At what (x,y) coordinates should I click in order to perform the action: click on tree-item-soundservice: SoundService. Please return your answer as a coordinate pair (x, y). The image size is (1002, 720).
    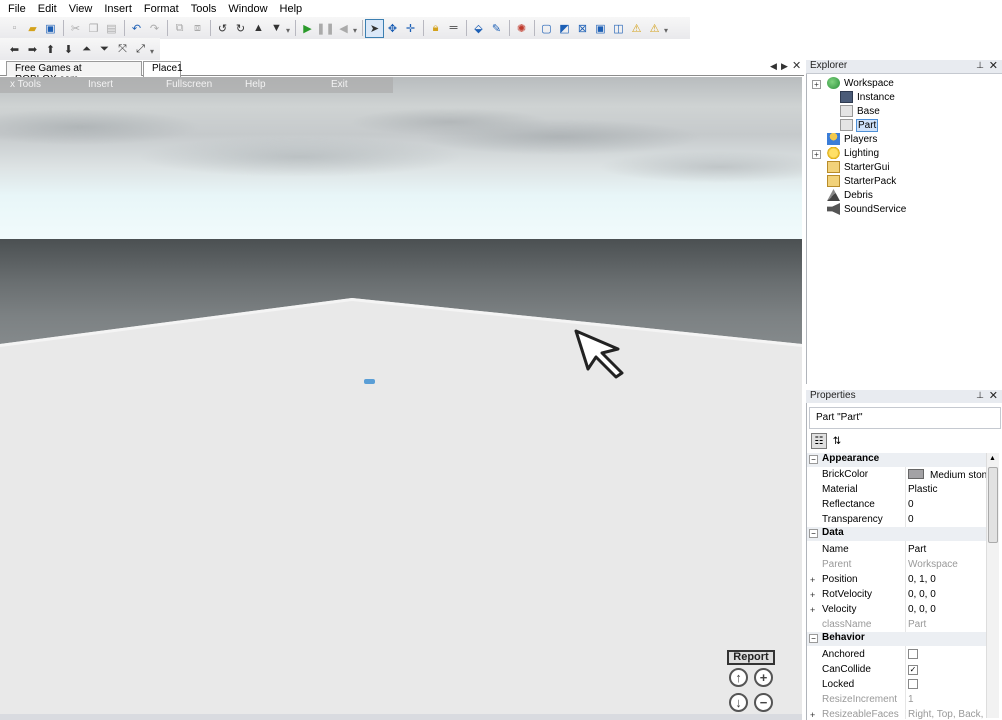
    Looking at the image, I should click on (866, 209).